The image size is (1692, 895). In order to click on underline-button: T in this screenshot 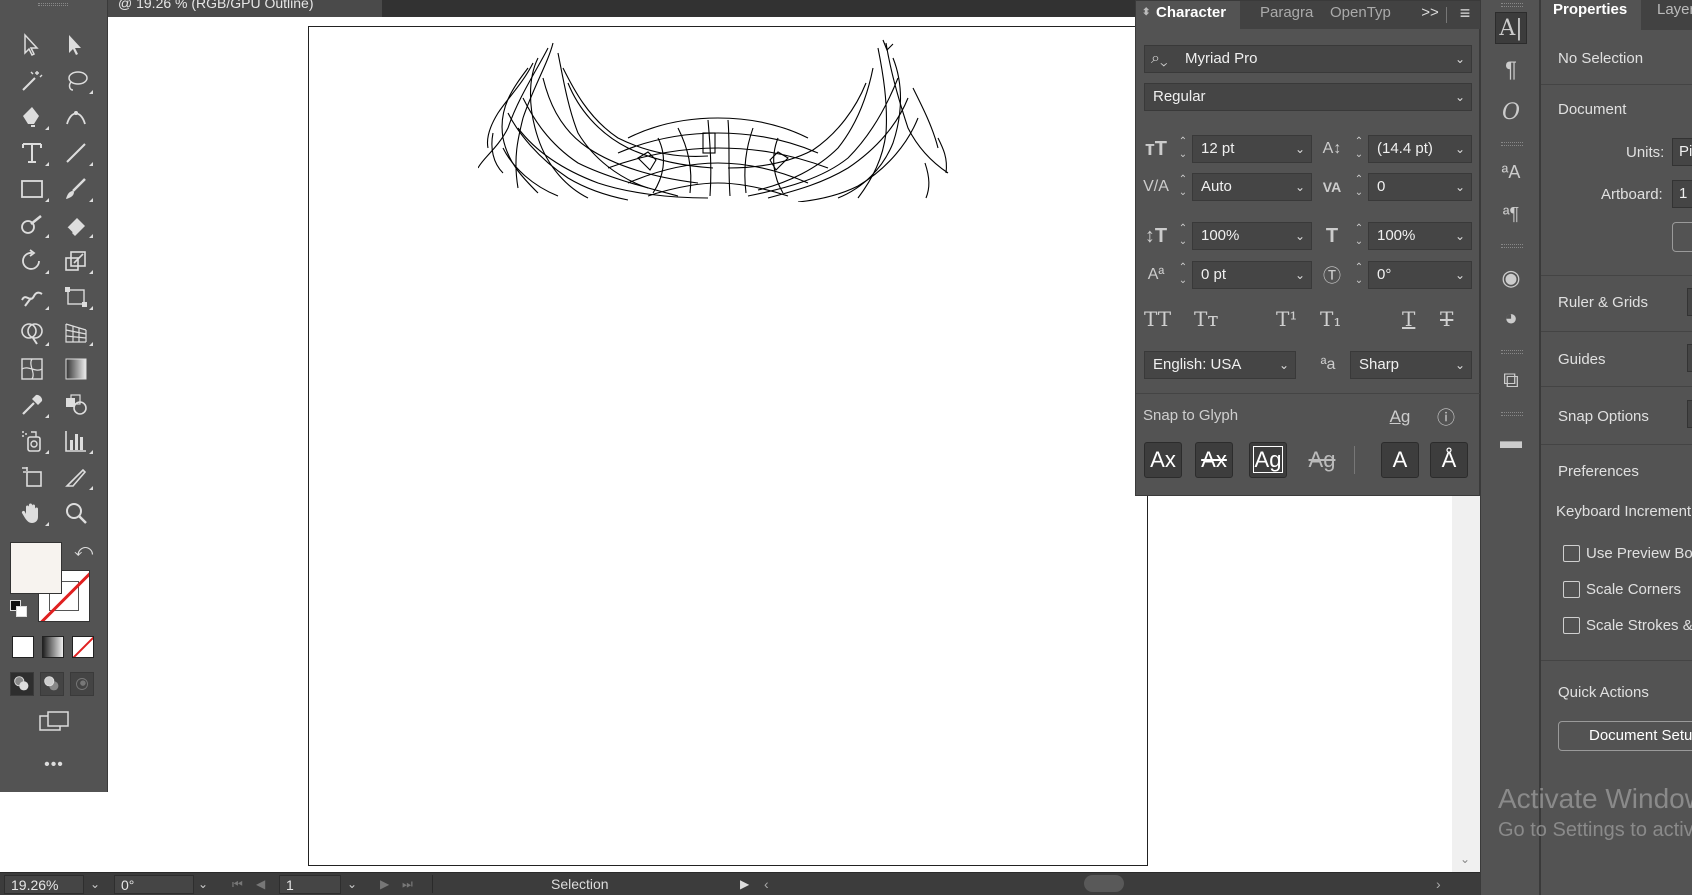, I will do `click(1408, 321)`.